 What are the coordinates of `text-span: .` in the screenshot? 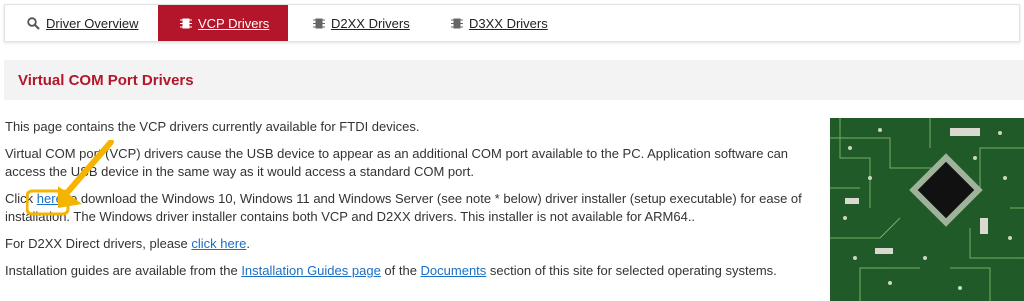 It's located at (248, 243).